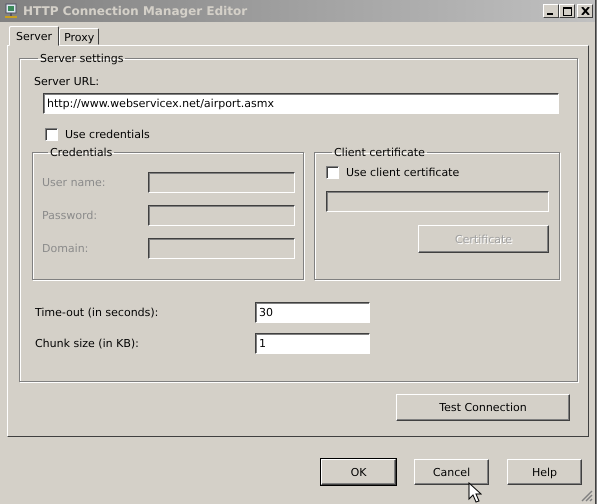 The image size is (605, 504). Describe the element at coordinates (81, 152) in the screenshot. I see `group-title: Credentials` at that location.